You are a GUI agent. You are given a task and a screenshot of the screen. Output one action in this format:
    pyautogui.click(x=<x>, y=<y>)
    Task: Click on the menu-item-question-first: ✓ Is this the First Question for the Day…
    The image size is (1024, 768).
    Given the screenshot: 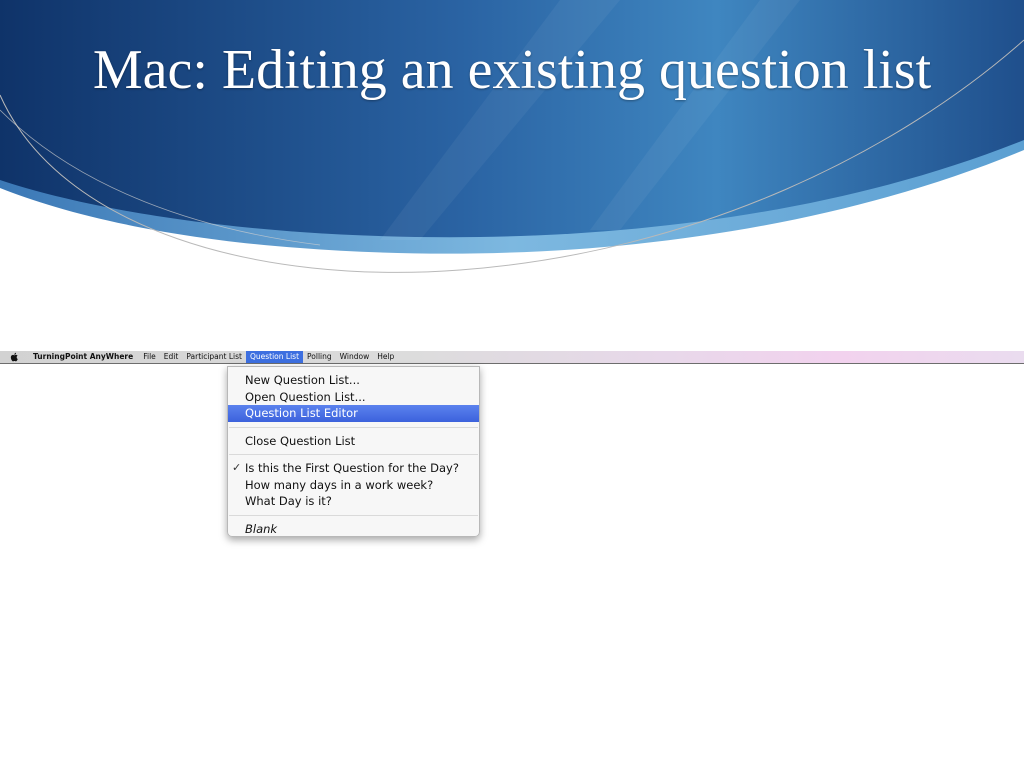 What is the action you would take?
    pyautogui.click(x=353, y=468)
    